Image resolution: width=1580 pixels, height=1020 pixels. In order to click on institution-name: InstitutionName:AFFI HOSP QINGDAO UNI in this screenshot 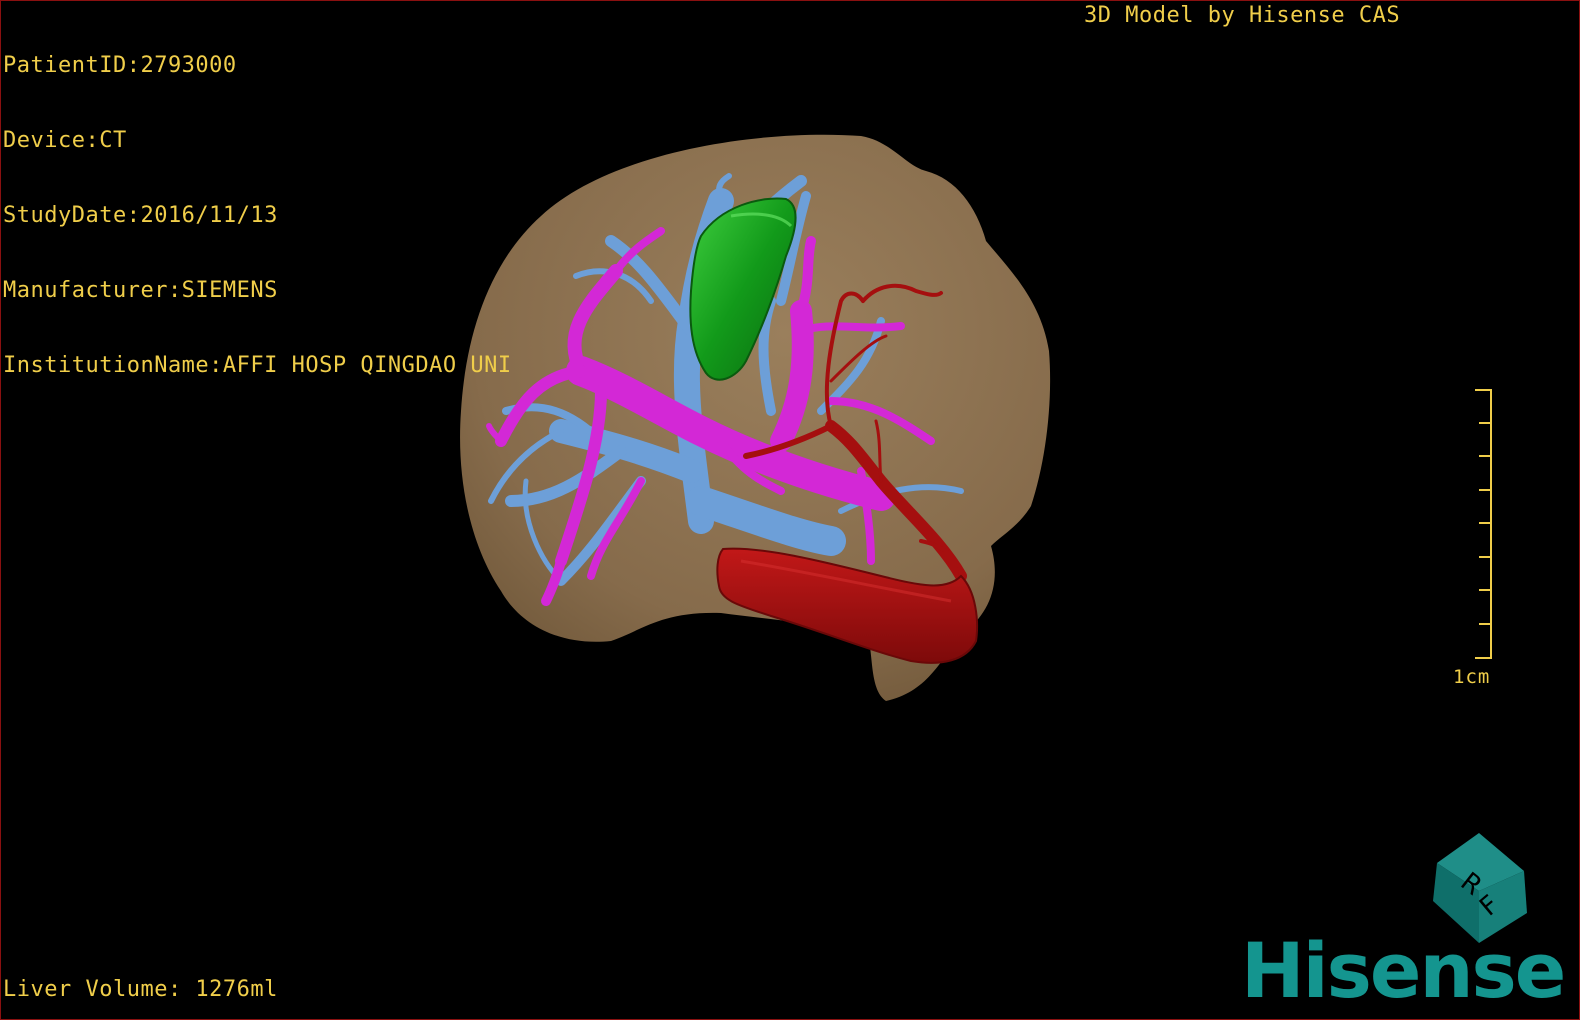, I will do `click(257, 365)`.